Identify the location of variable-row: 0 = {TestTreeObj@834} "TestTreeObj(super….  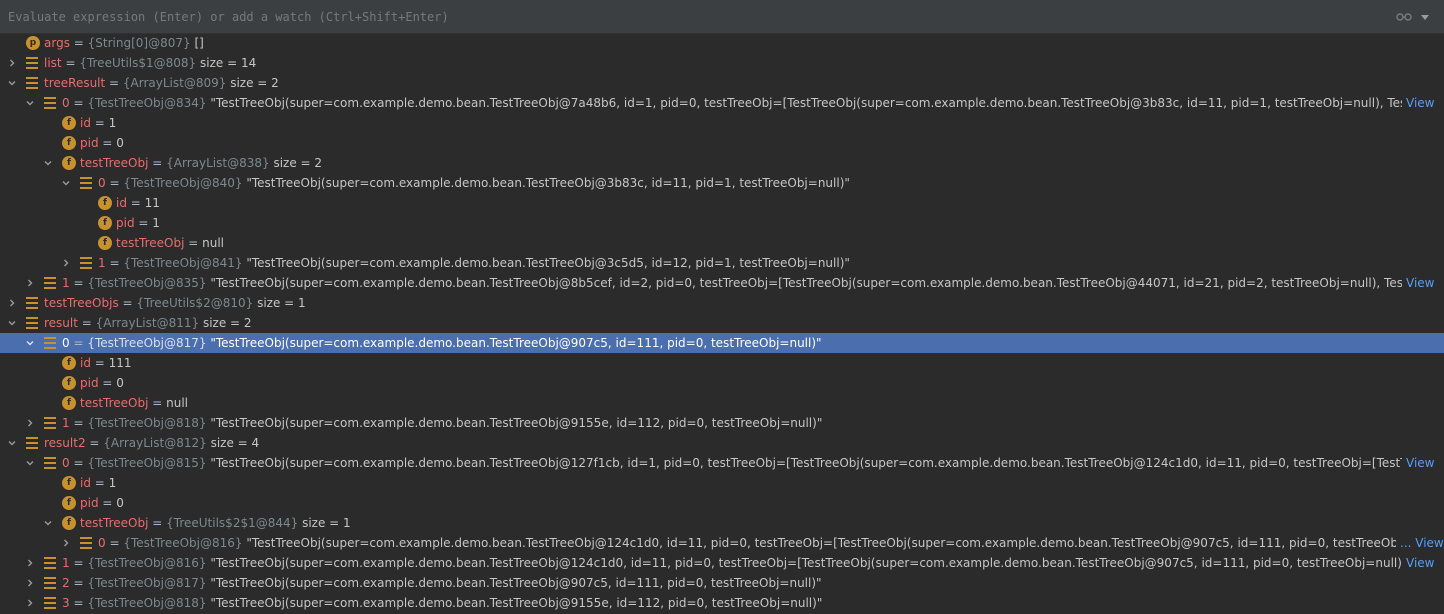
(722, 103).